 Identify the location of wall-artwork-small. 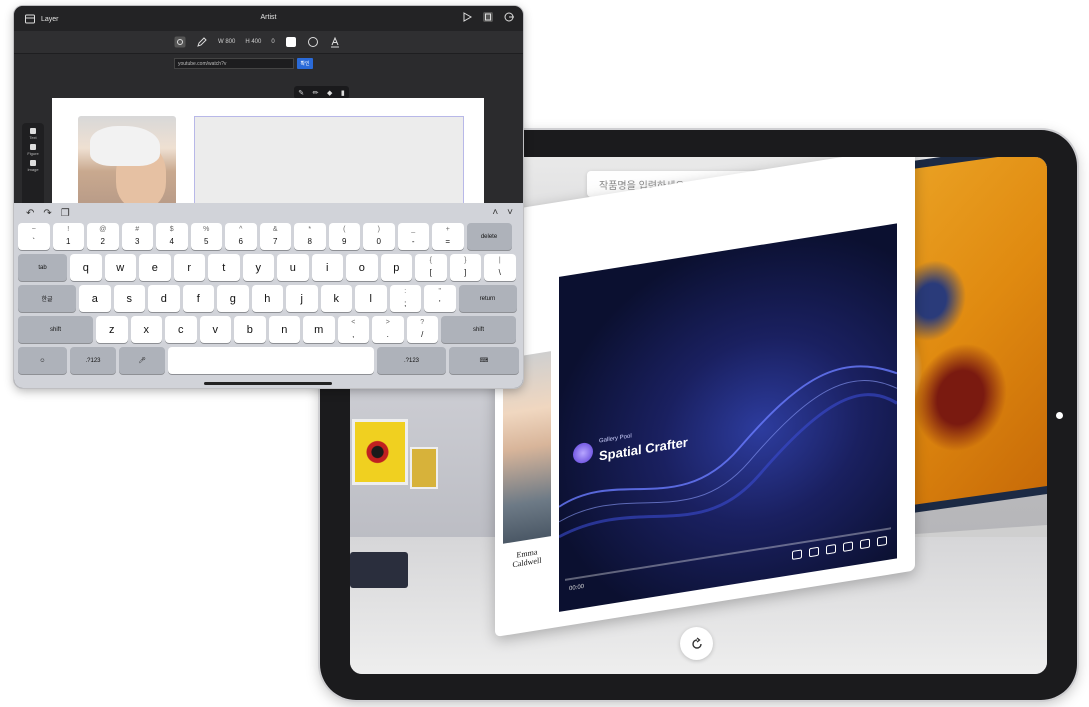
(424, 468).